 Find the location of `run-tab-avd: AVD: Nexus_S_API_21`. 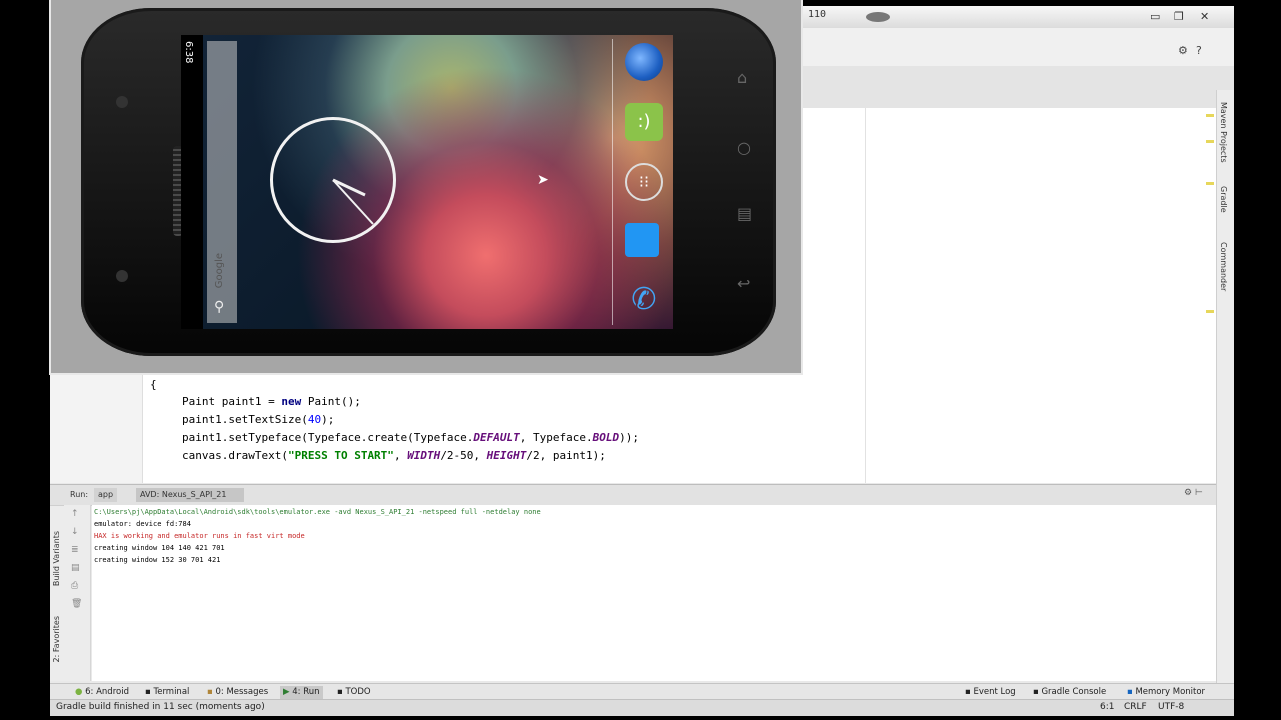

run-tab-avd: AVD: Nexus_S_API_21 is located at coordinates (190, 495).